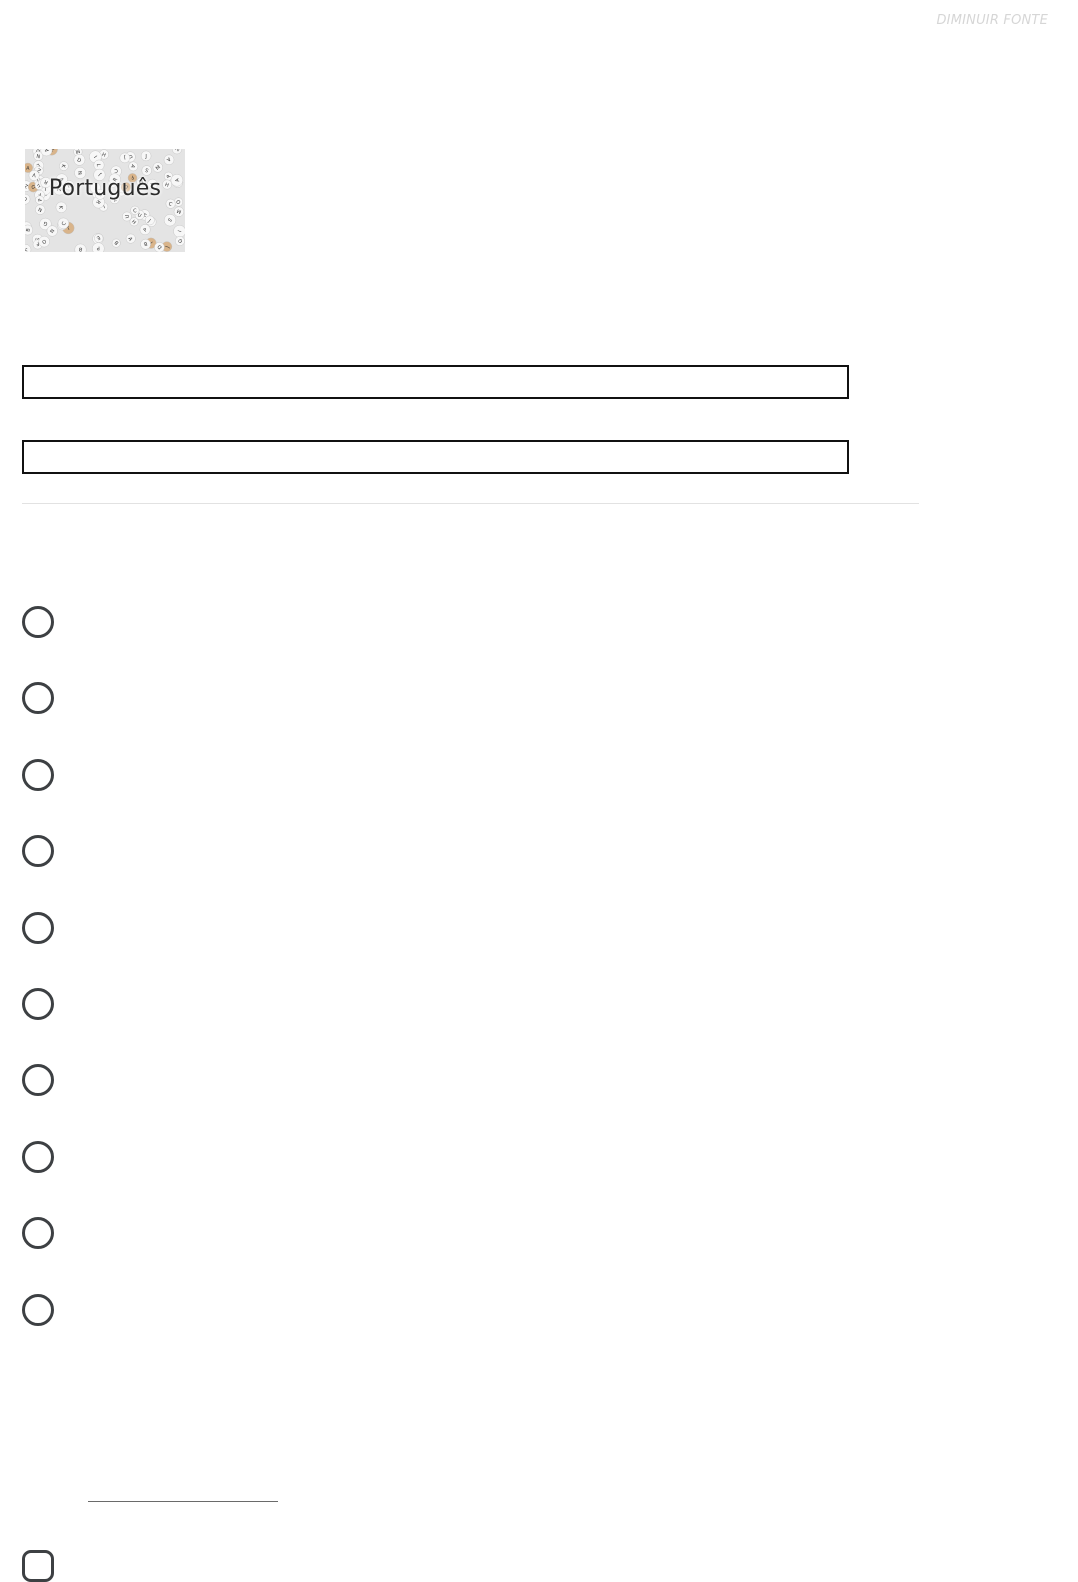 The width and height of the screenshot is (1078, 1582). Describe the element at coordinates (98, 248) in the screenshot. I see `svg-text: P` at that location.